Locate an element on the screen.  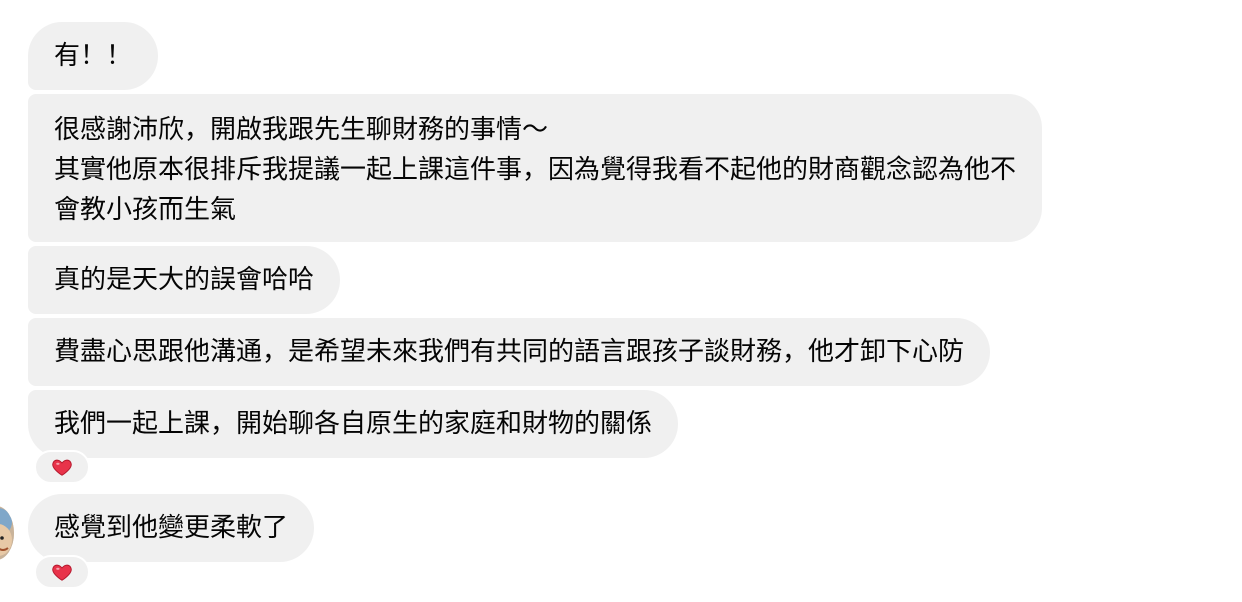
message-text: 其實他原本很排斥我提議一起上課這件事，因為覺得我看不起他的財商觀念認為他不 is located at coordinates (535, 170).